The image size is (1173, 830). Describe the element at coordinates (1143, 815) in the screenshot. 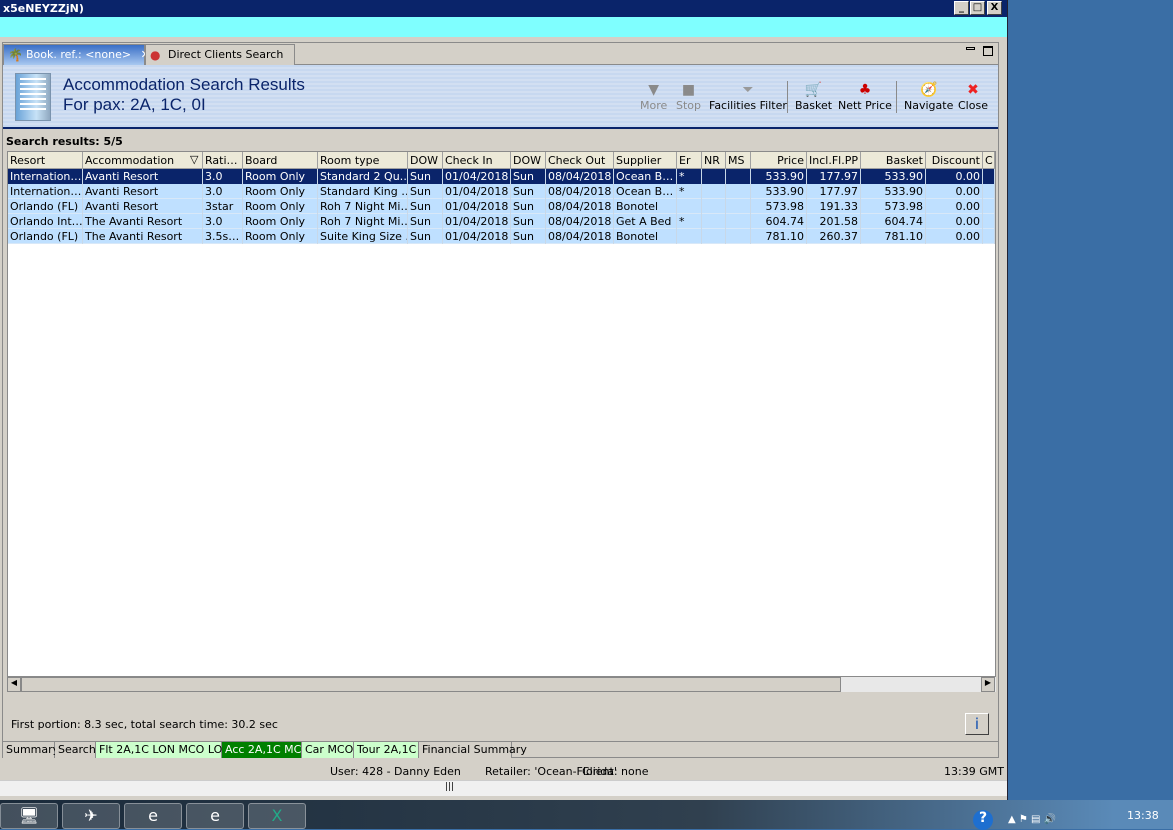

I see `clock: 13:38` at that location.